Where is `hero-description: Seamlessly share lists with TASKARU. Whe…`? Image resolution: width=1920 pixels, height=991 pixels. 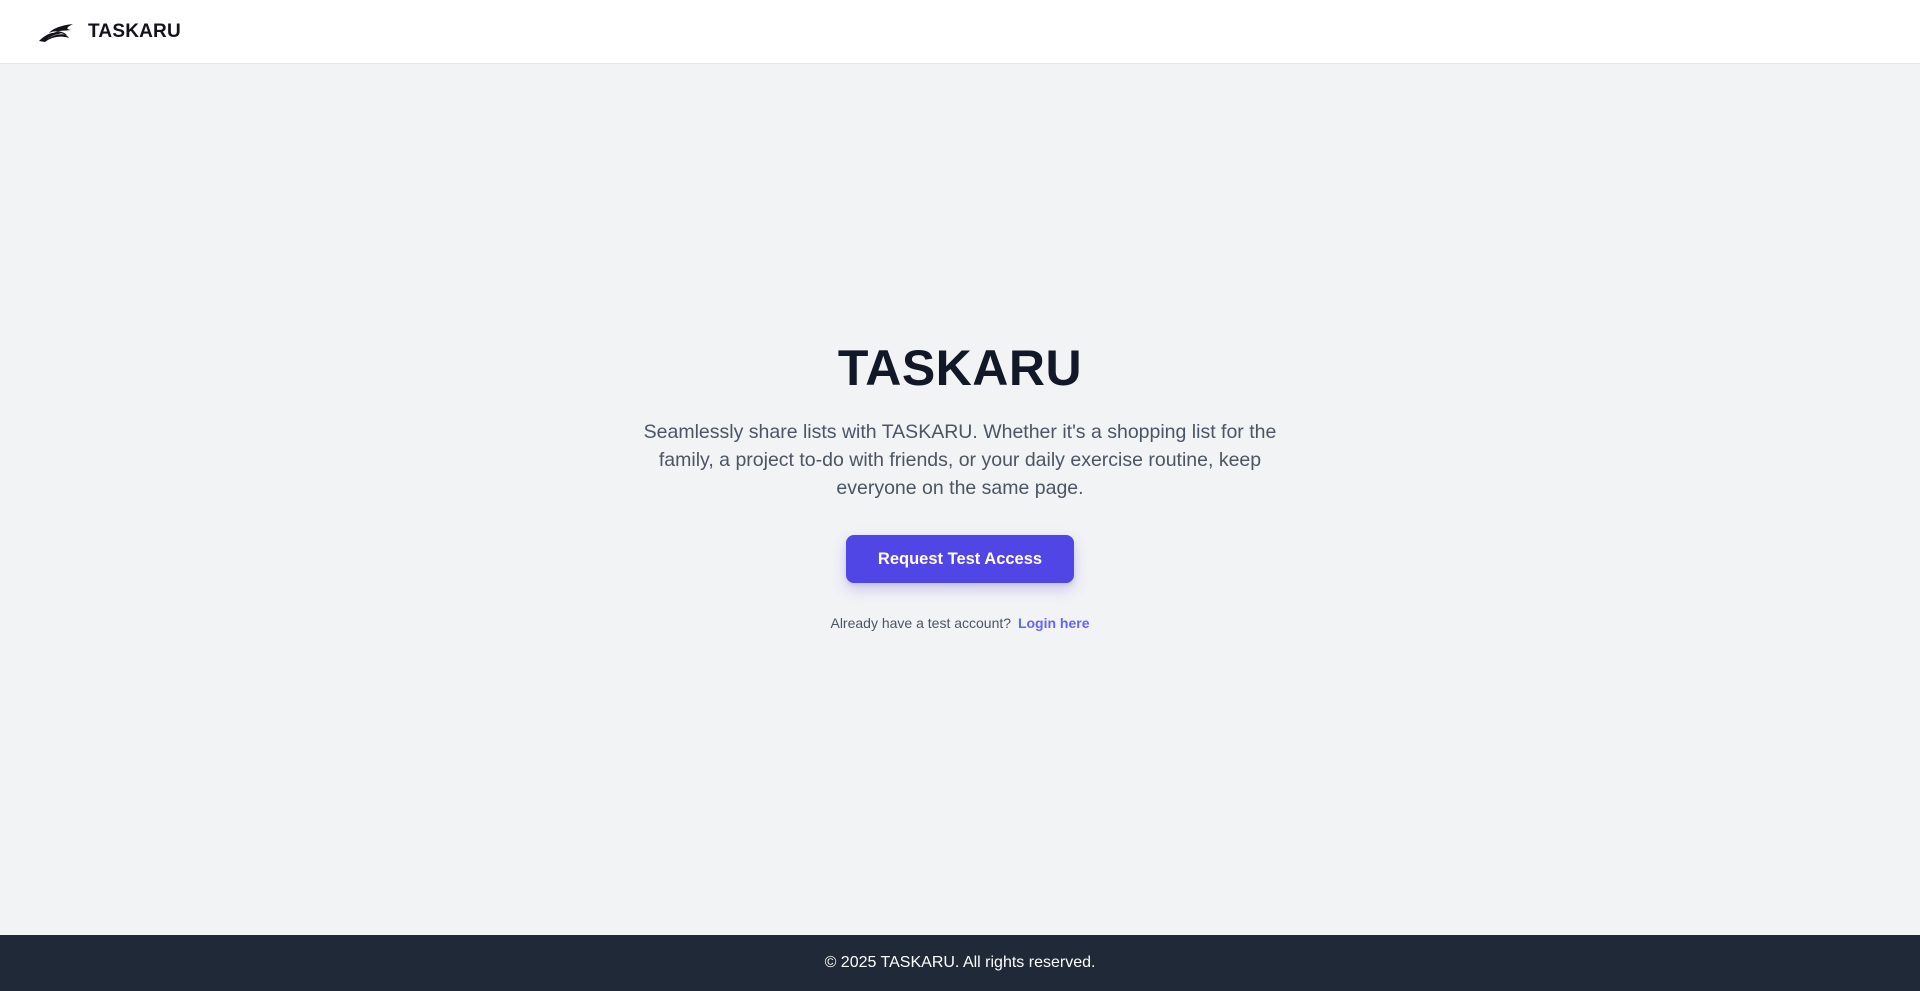
hero-description: Seamlessly share lists with TASKARU. Whe… is located at coordinates (960, 460).